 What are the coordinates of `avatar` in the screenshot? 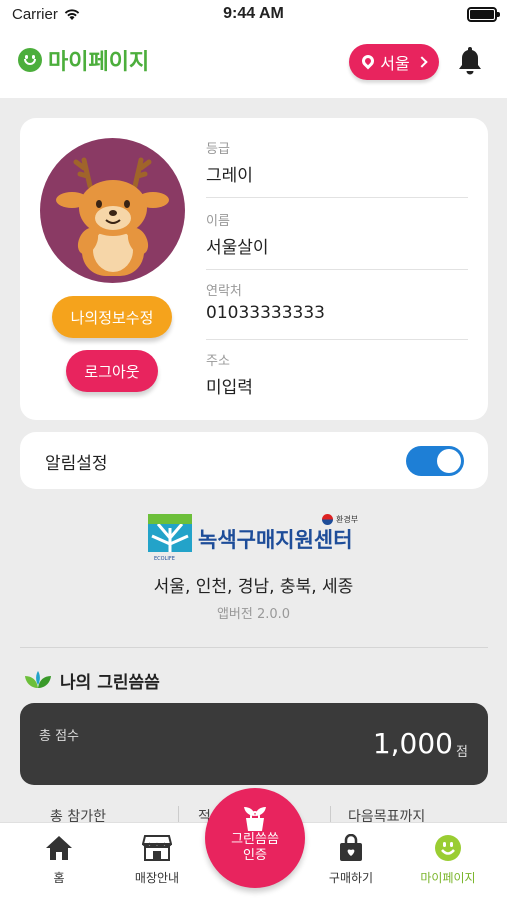 It's located at (112, 210).